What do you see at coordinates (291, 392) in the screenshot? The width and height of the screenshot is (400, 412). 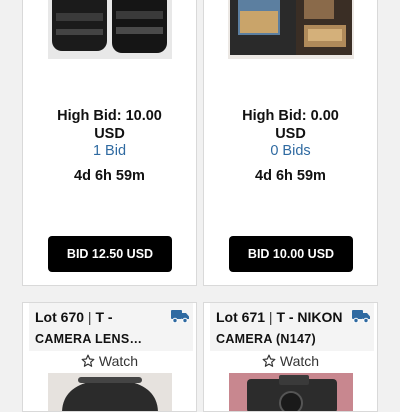 I see `camera-photo` at bounding box center [291, 392].